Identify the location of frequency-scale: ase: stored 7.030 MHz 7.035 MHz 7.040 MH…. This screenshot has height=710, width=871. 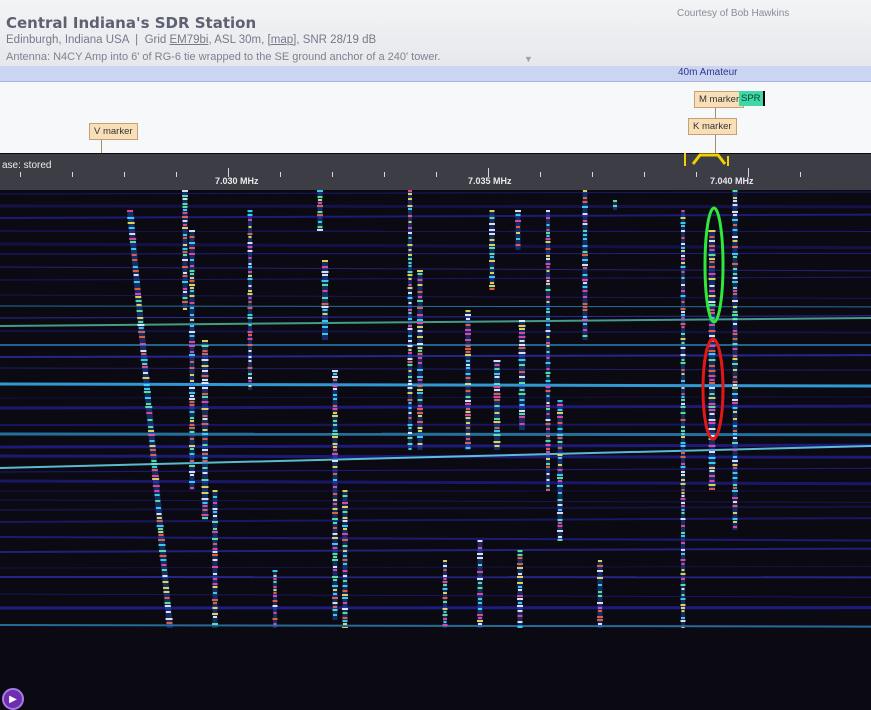
(435, 172).